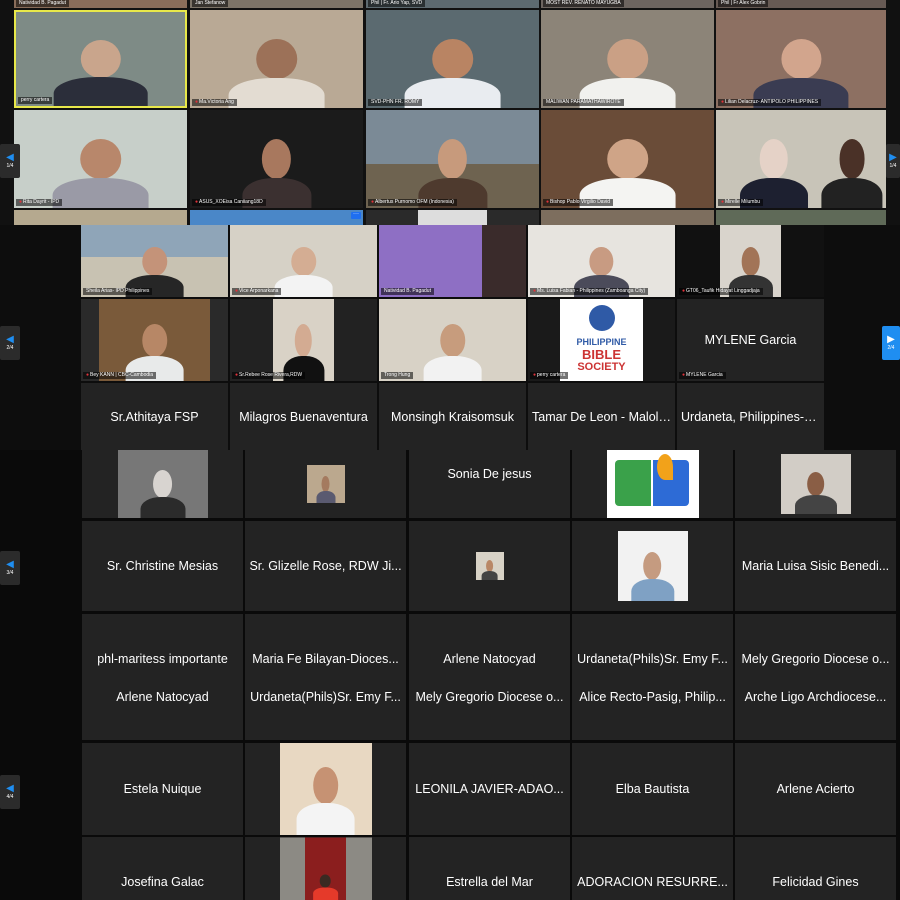 This screenshot has width=900, height=900. I want to click on video-tile-active-speaker: perry cartera, so click(100, 59).